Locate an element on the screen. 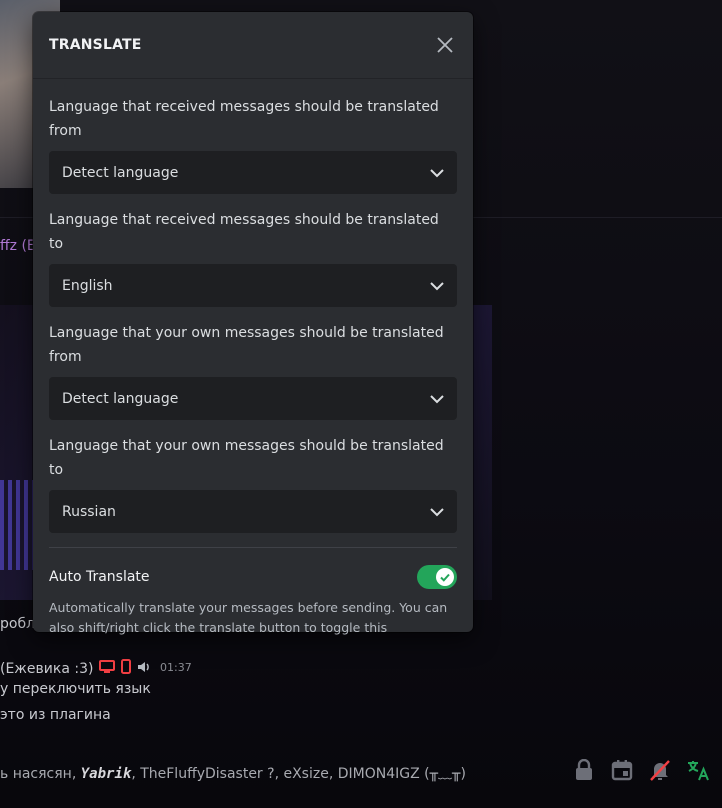  received-to-value: English is located at coordinates (87, 285).